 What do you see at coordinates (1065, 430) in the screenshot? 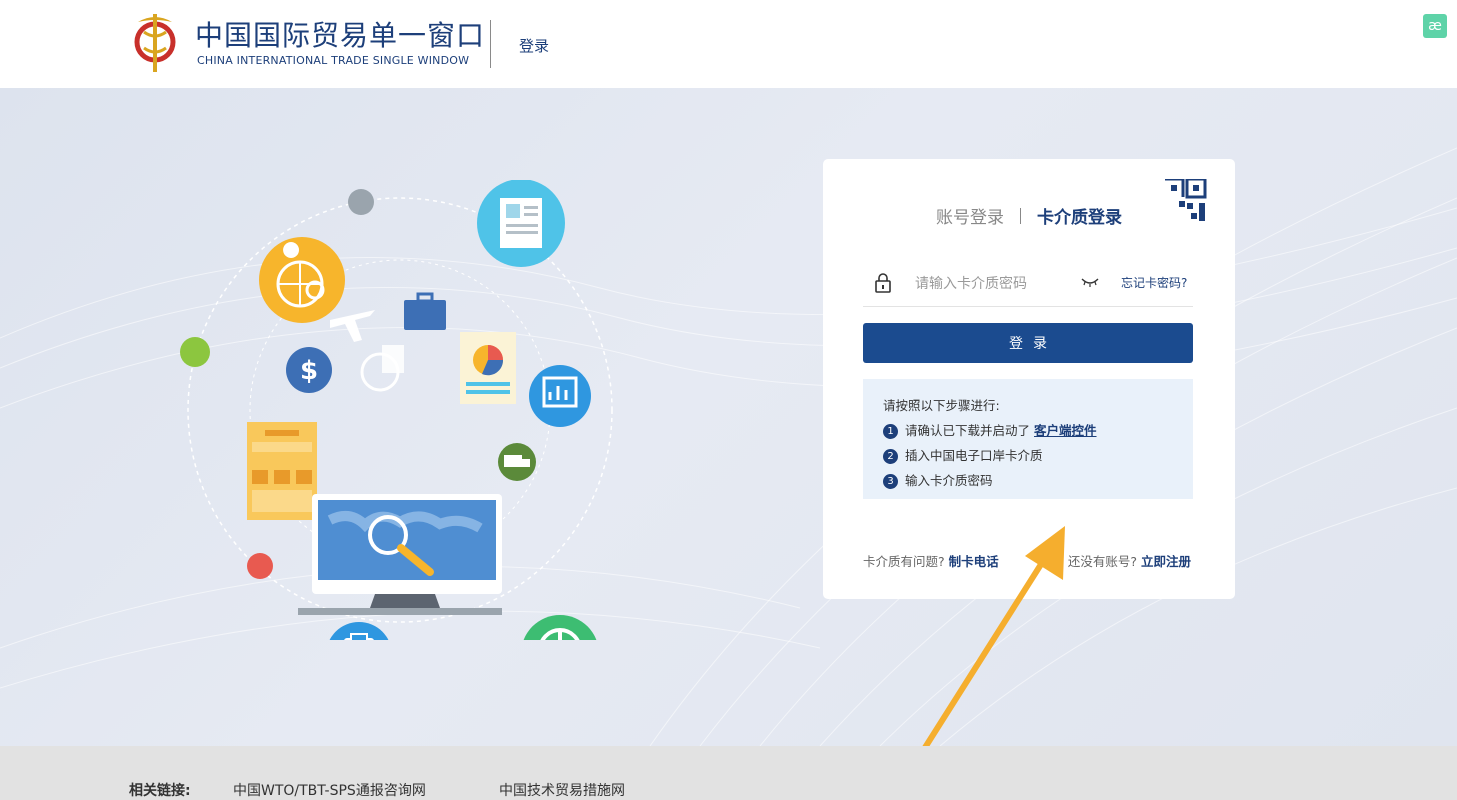
I see `client-control-link: 客户端控件` at bounding box center [1065, 430].